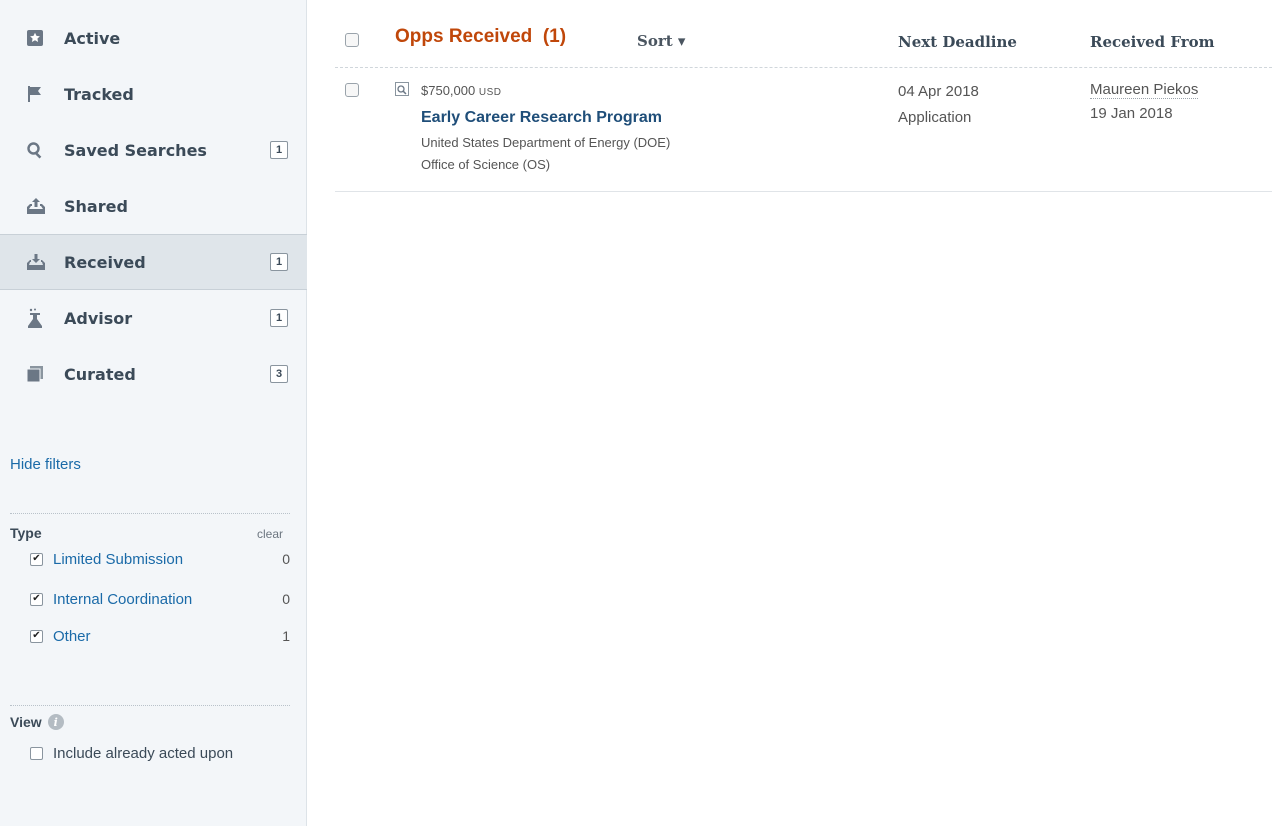 This screenshot has height=826, width=1272. I want to click on star-icon, so click(38, 38).